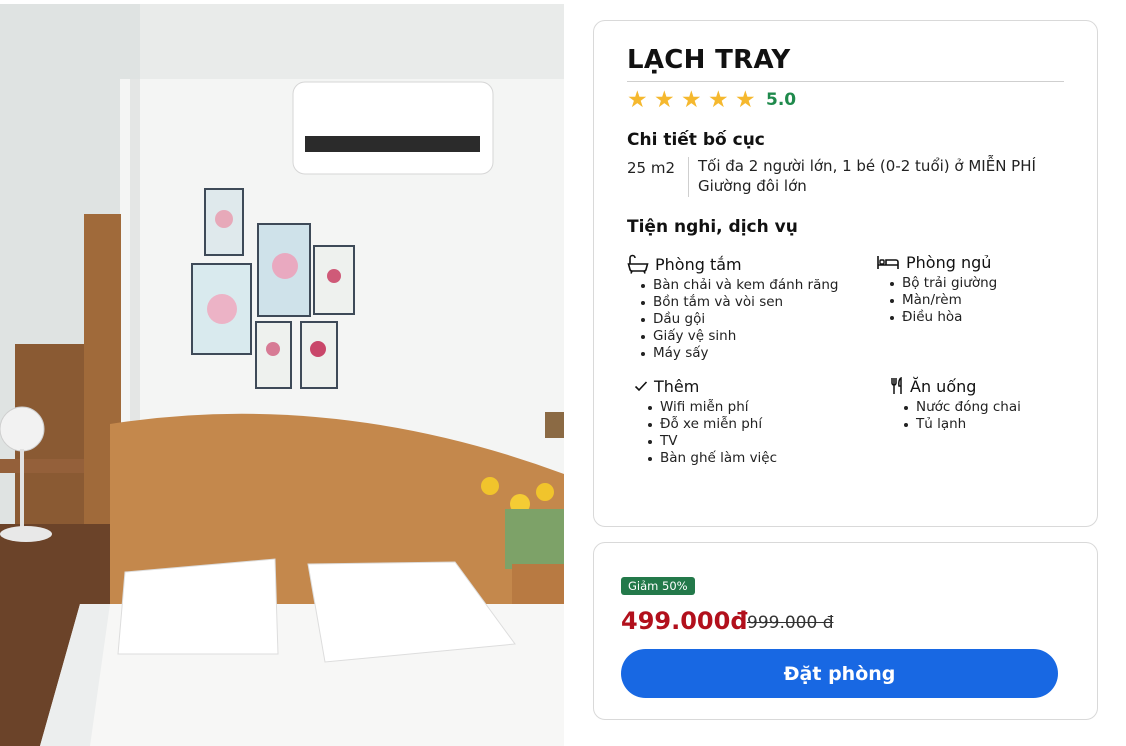  Describe the element at coordinates (651, 168) in the screenshot. I see `room-area: 25 m2` at that location.